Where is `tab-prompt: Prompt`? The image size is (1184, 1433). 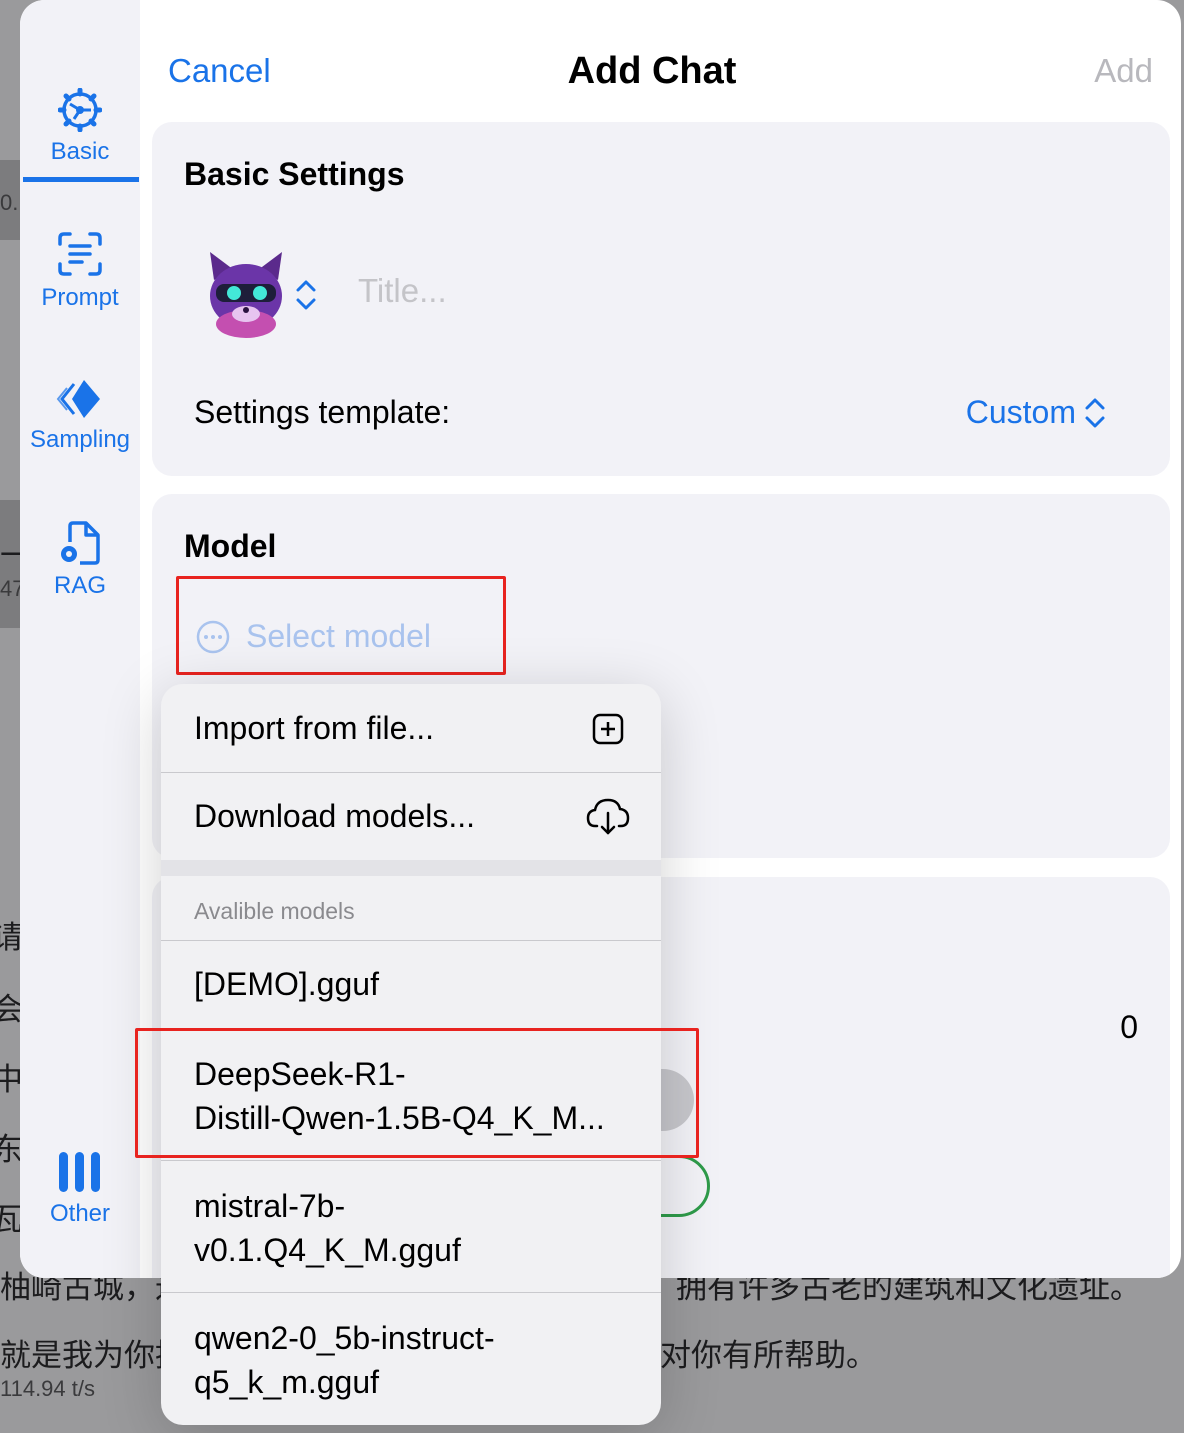
tab-prompt: Prompt is located at coordinates (80, 271).